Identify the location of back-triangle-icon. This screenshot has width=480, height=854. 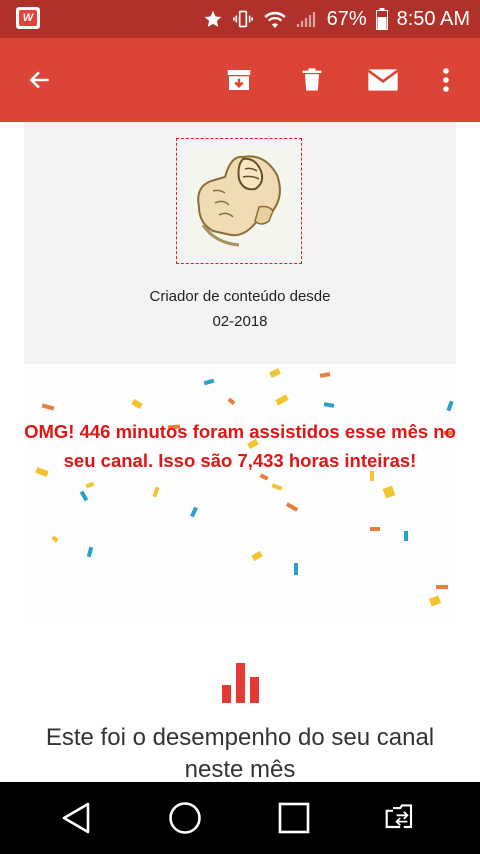
(76, 818).